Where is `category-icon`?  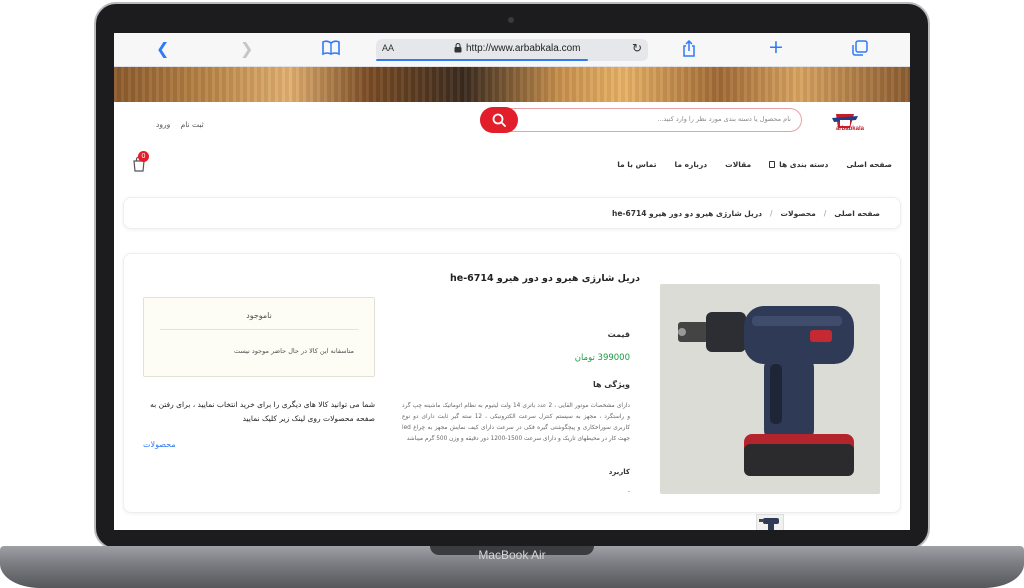
category-icon is located at coordinates (772, 164).